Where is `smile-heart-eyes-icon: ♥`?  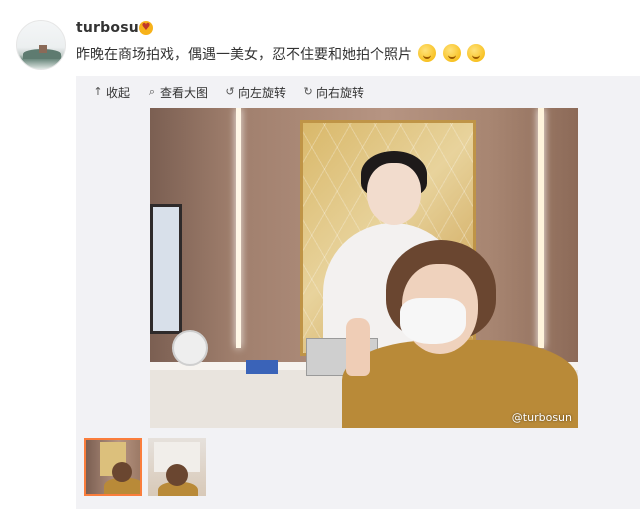
smile-heart-eyes-icon: ♥ is located at coordinates (146, 28).